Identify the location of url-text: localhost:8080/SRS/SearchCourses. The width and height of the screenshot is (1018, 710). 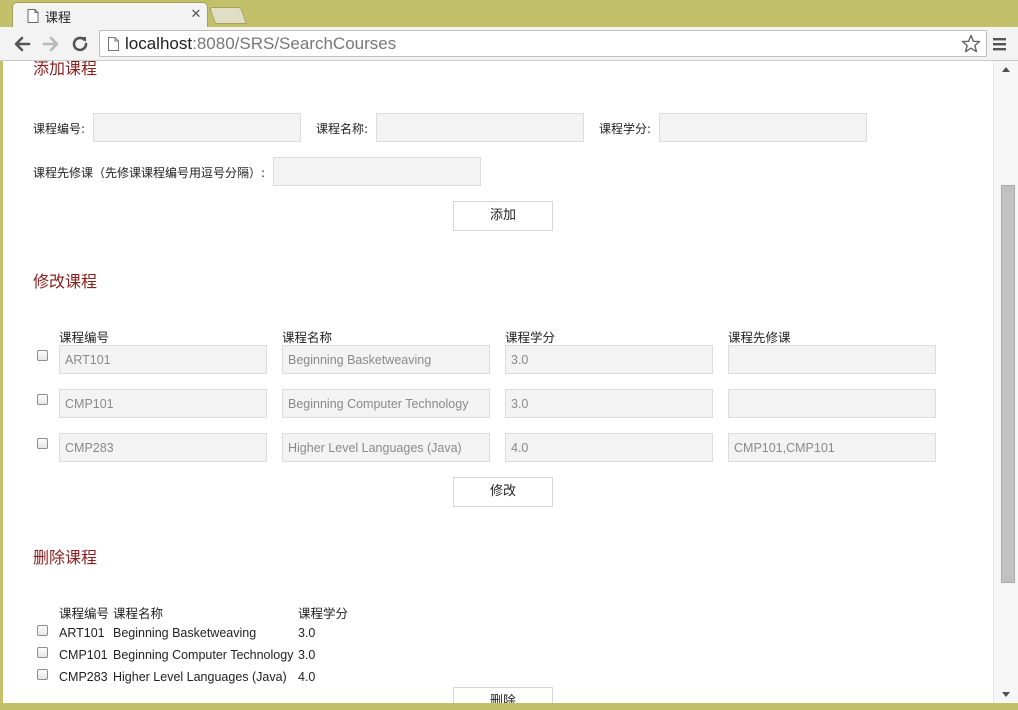
(260, 44).